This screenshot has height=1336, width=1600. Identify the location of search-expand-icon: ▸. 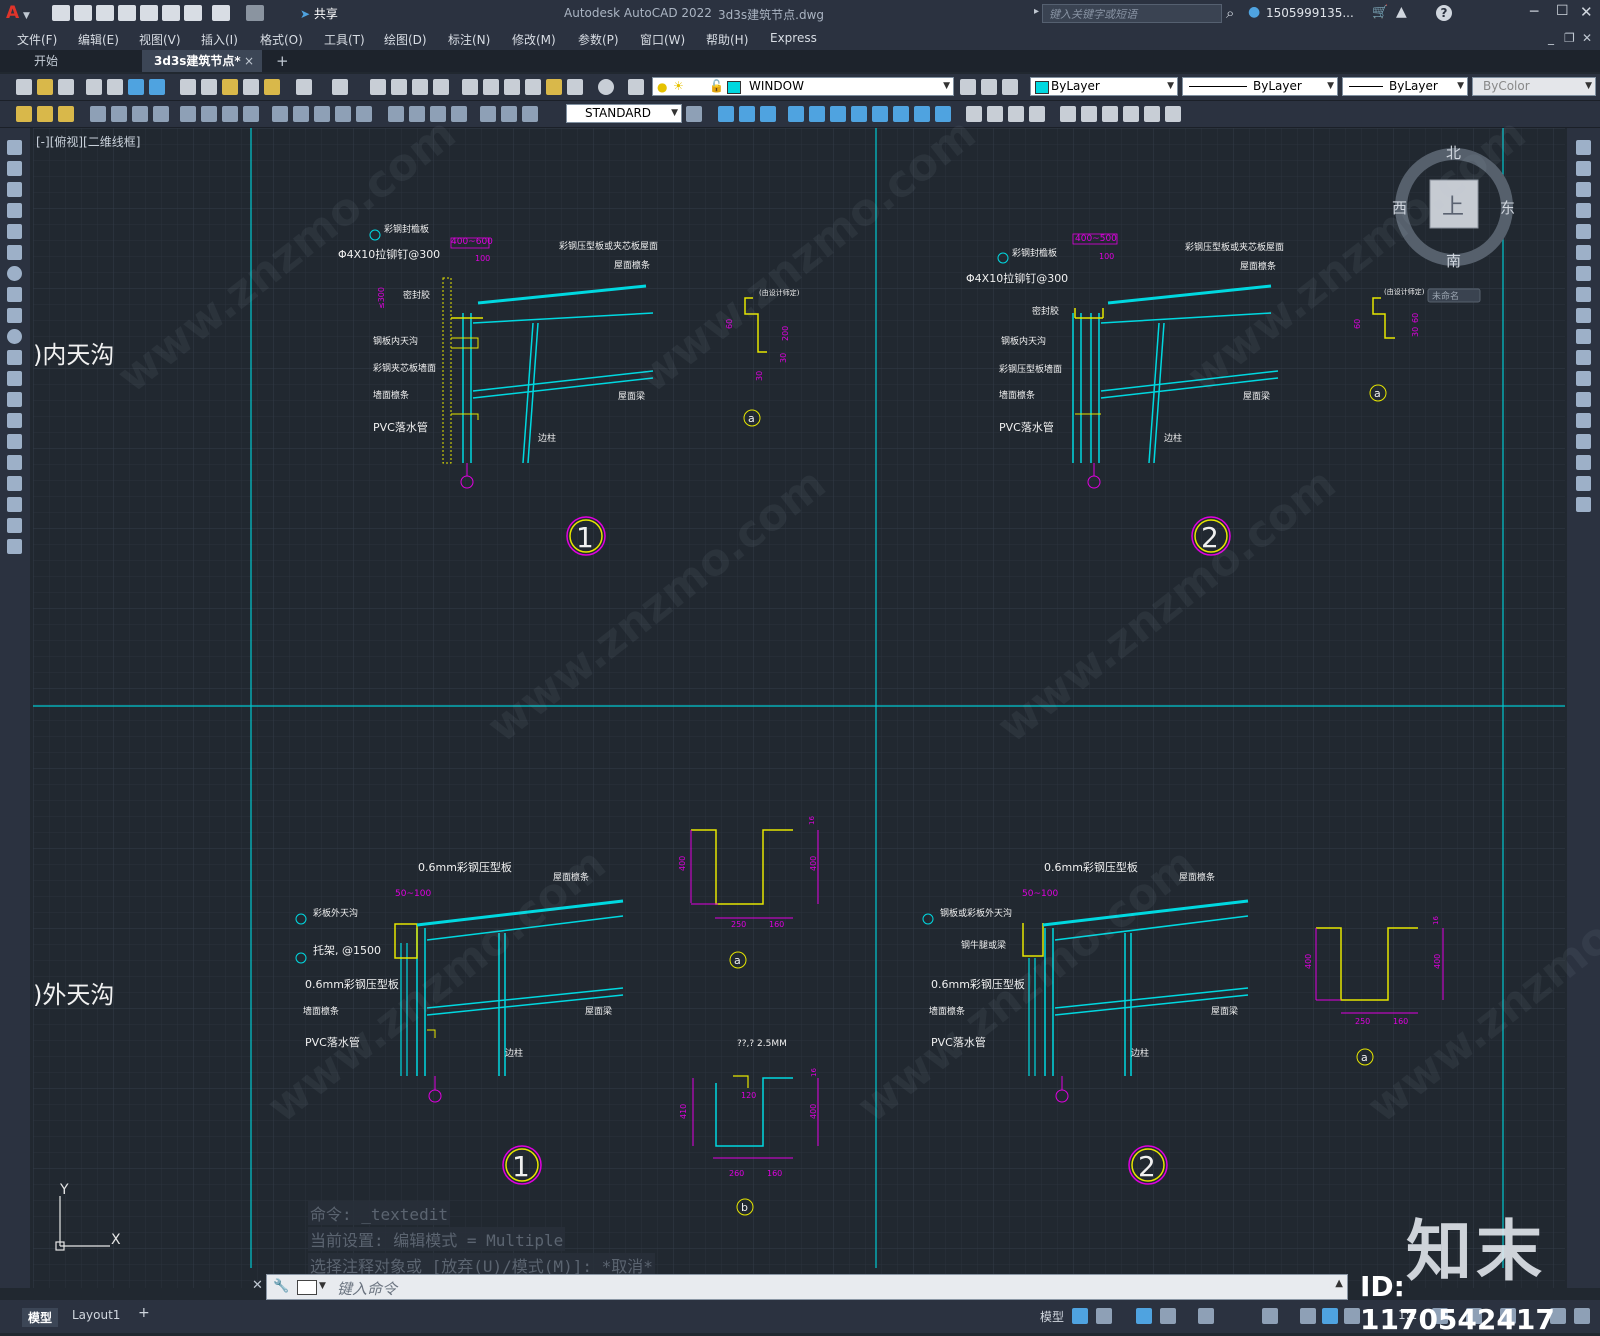
(1036, 11).